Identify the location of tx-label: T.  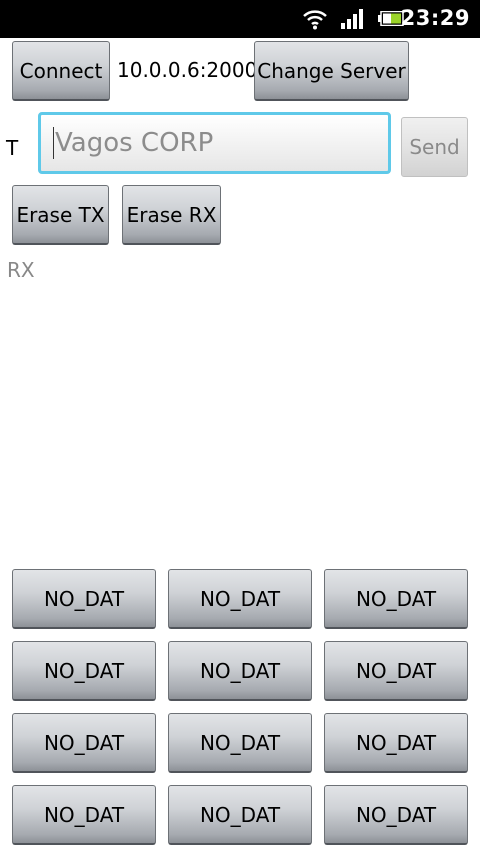
(12, 148).